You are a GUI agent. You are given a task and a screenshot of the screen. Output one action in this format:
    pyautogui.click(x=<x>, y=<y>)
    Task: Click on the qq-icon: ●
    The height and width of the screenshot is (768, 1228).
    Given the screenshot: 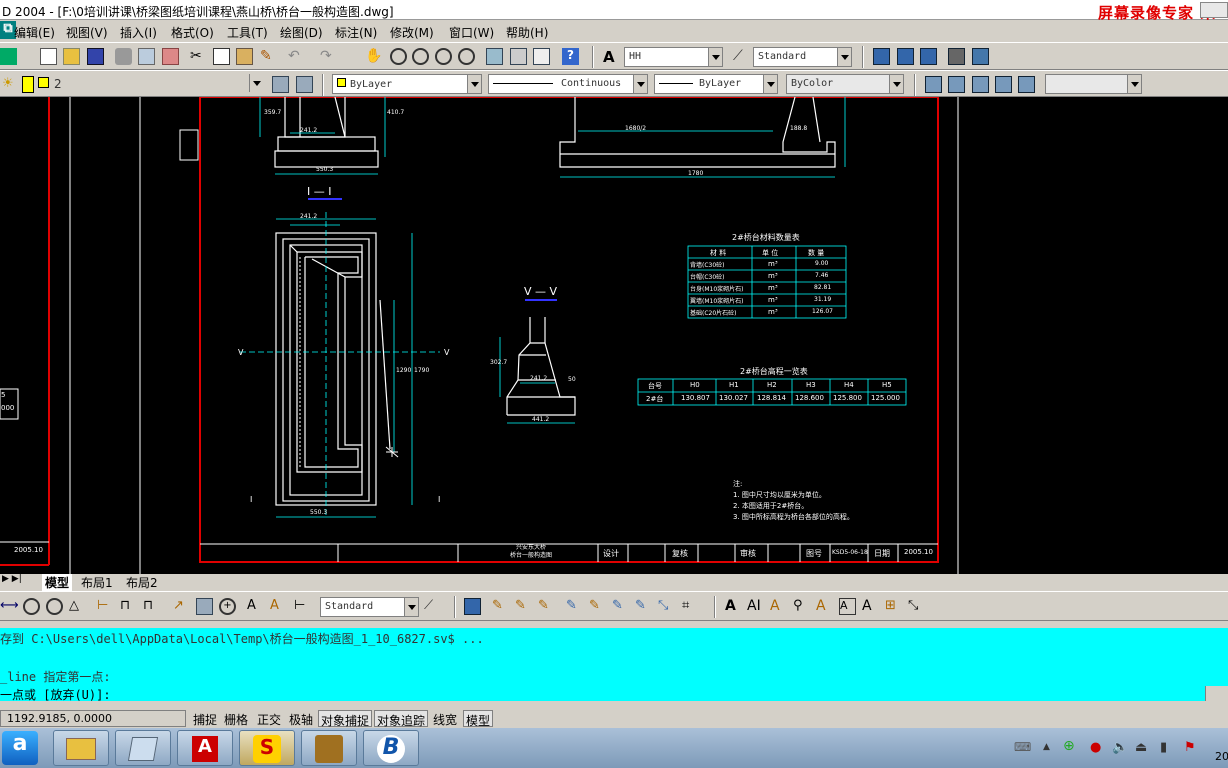 What is the action you would take?
    pyautogui.click(x=1095, y=747)
    